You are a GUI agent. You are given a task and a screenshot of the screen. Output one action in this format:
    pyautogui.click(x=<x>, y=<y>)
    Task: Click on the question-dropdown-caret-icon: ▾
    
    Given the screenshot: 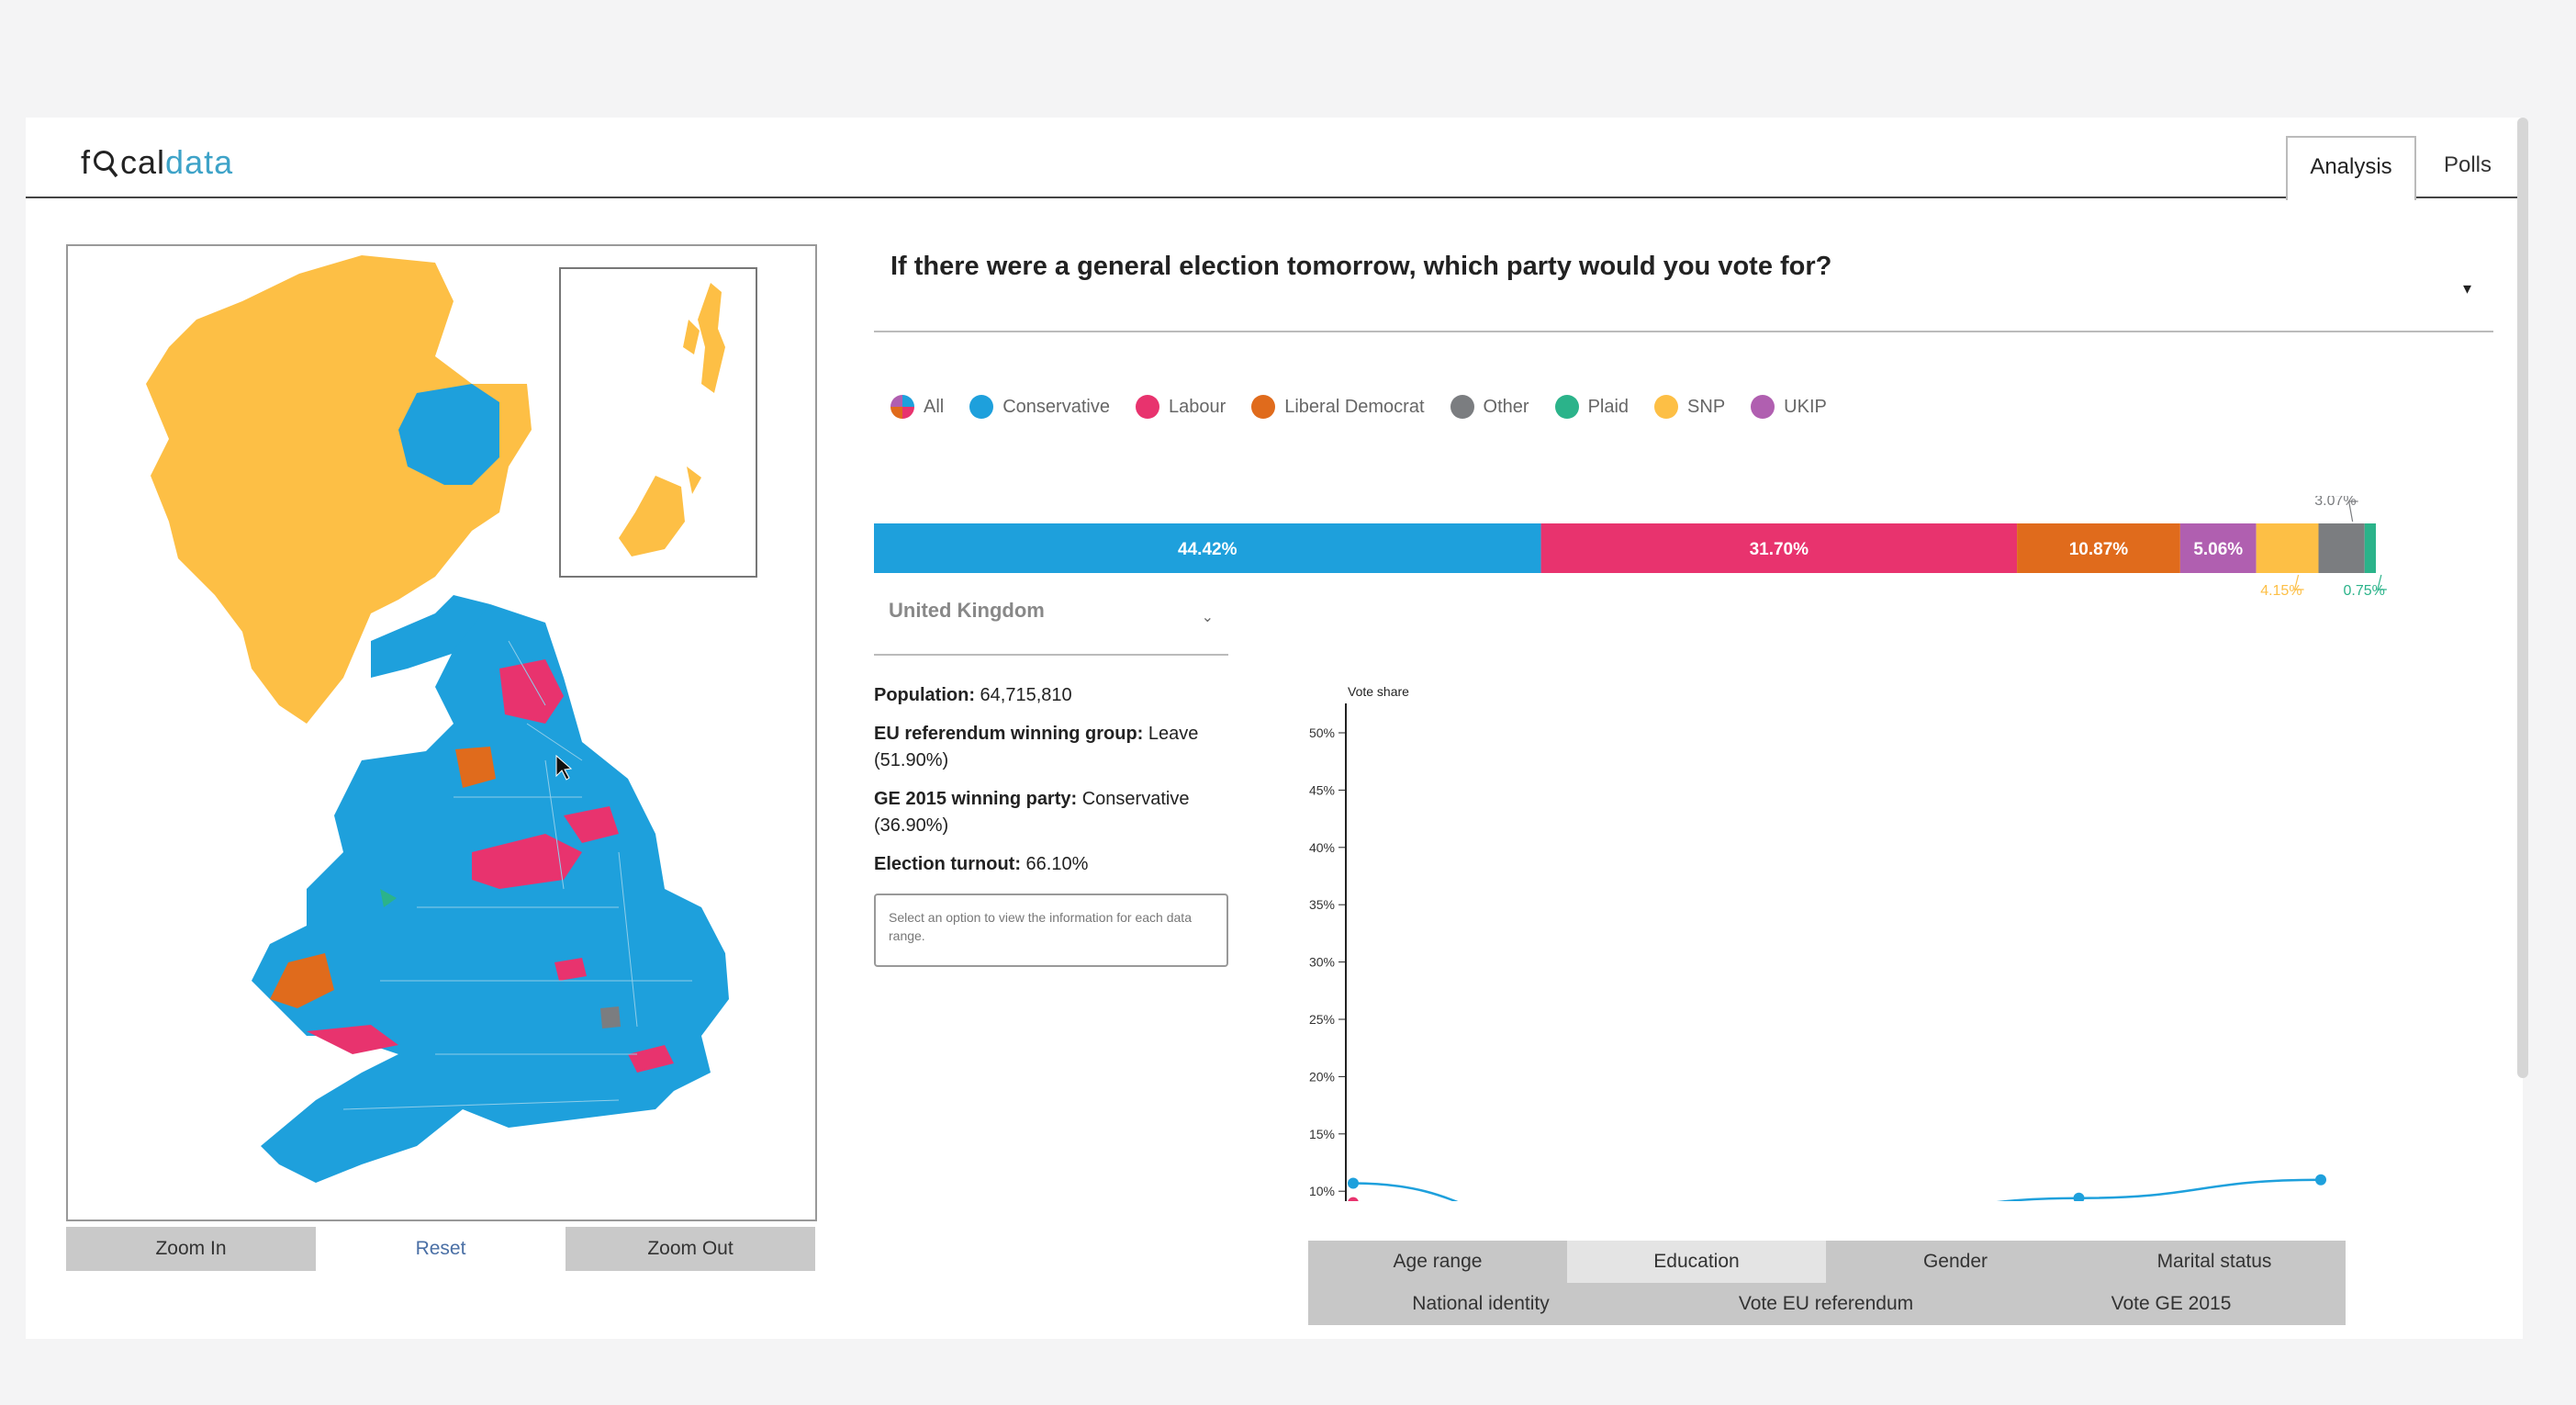 What is the action you would take?
    pyautogui.click(x=2467, y=288)
    